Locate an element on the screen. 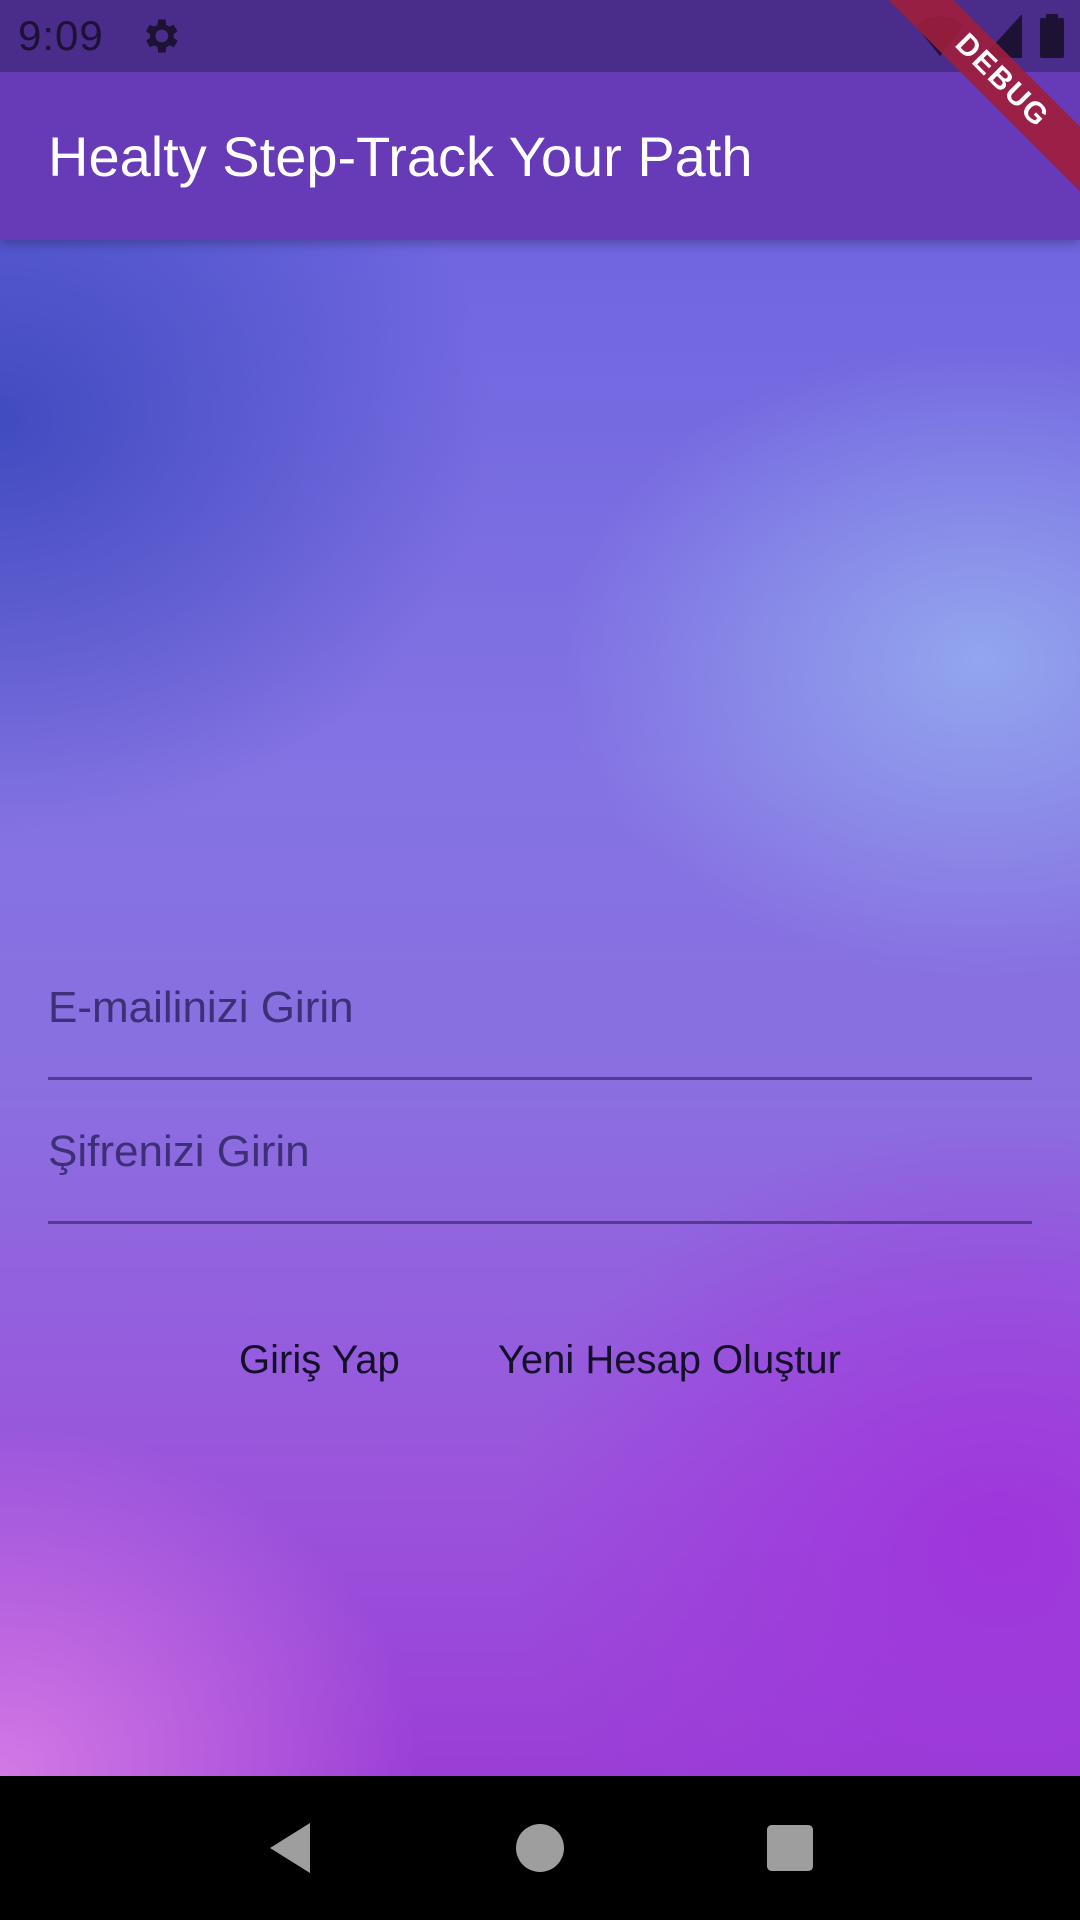 The image size is (1080, 1920). recents-button is located at coordinates (790, 1848).